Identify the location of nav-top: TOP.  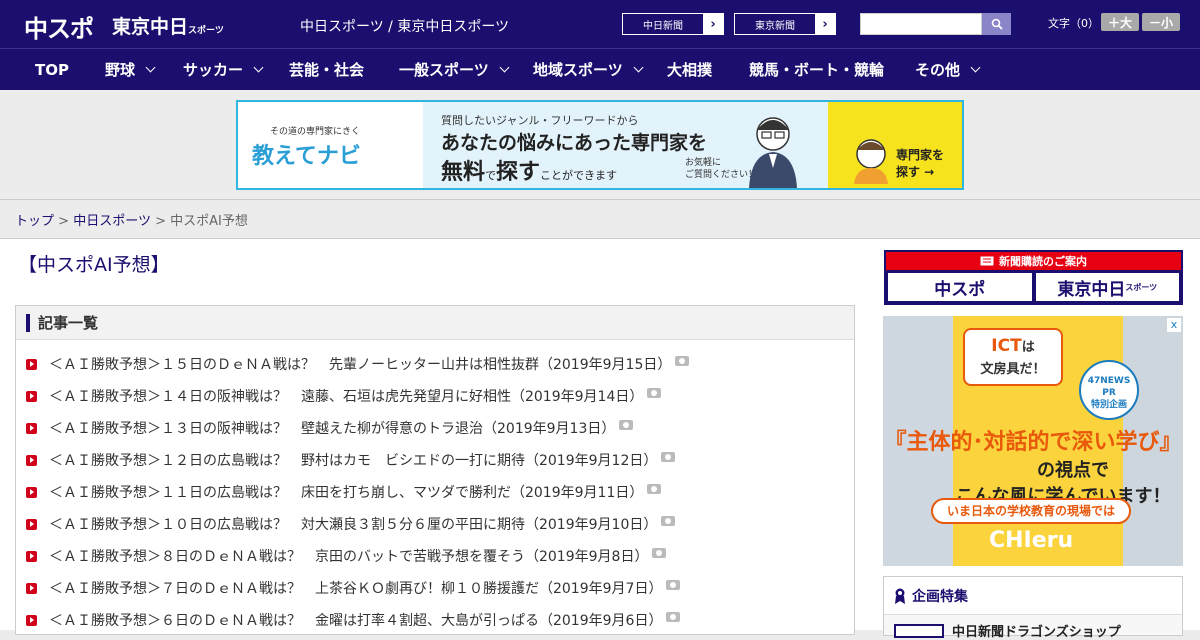
(52, 69).